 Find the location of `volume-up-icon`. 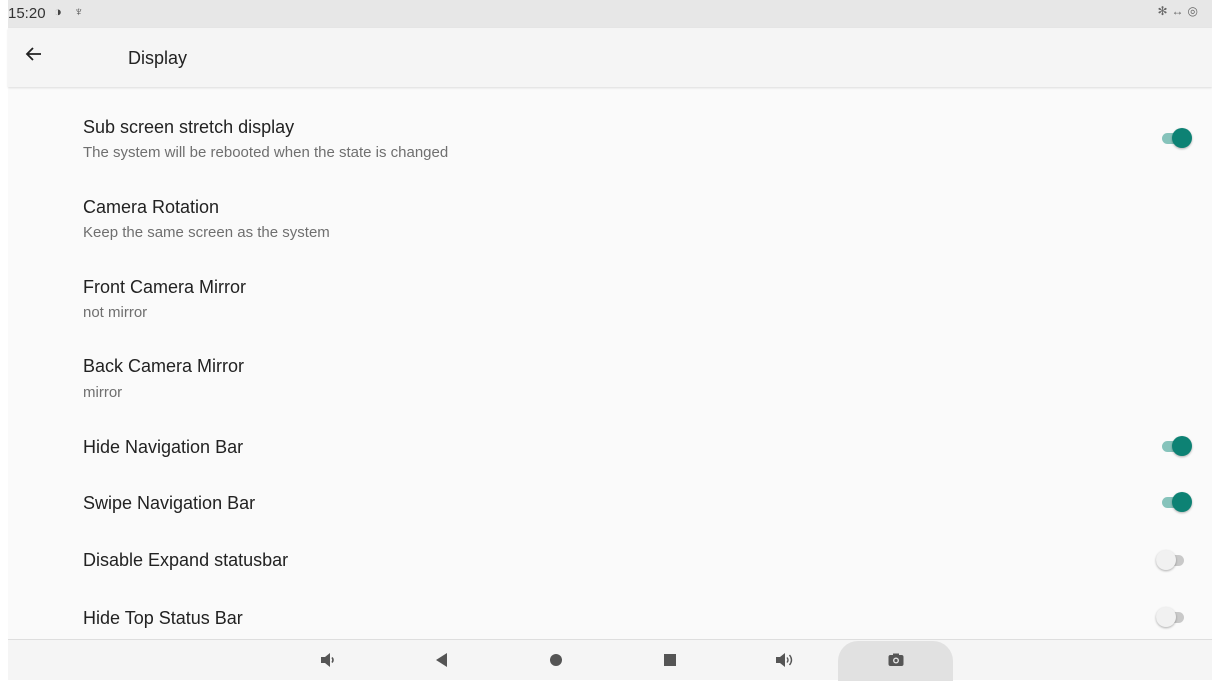

volume-up-icon is located at coordinates (784, 660).